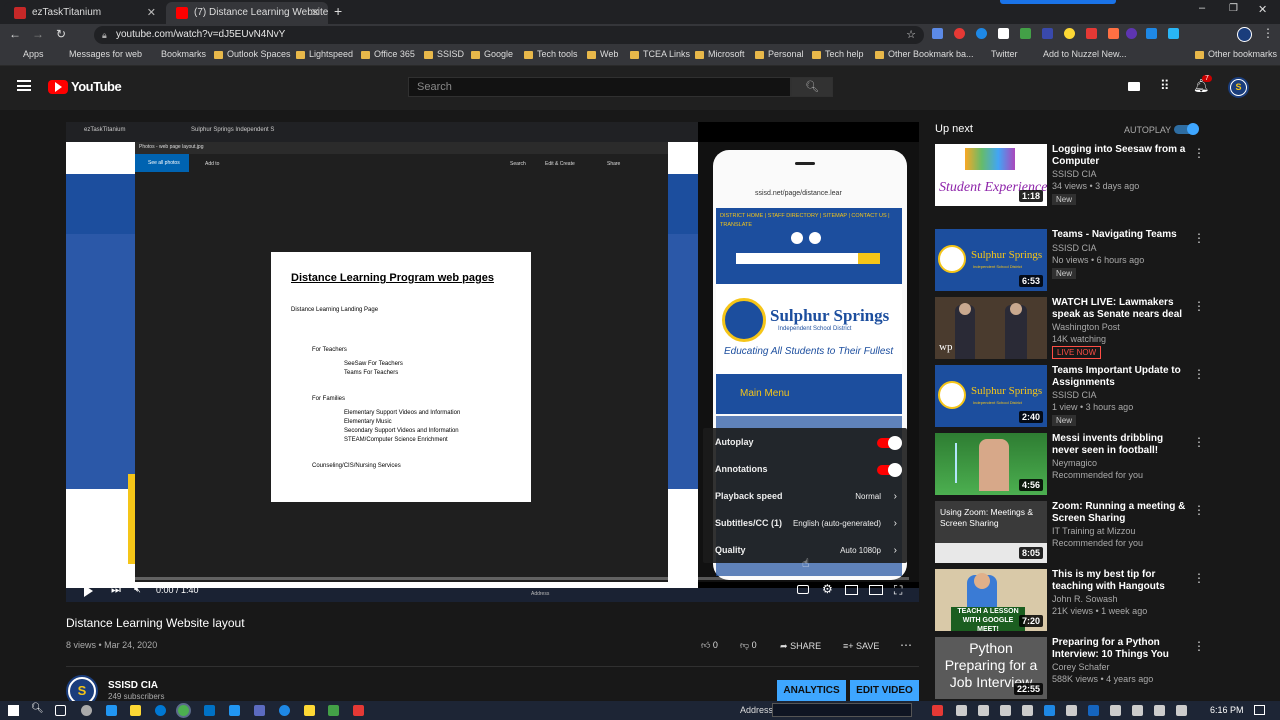 The width and height of the screenshot is (1280, 720). Describe the element at coordinates (338, 11) in the screenshot. I see `new-tab-icon: +` at that location.